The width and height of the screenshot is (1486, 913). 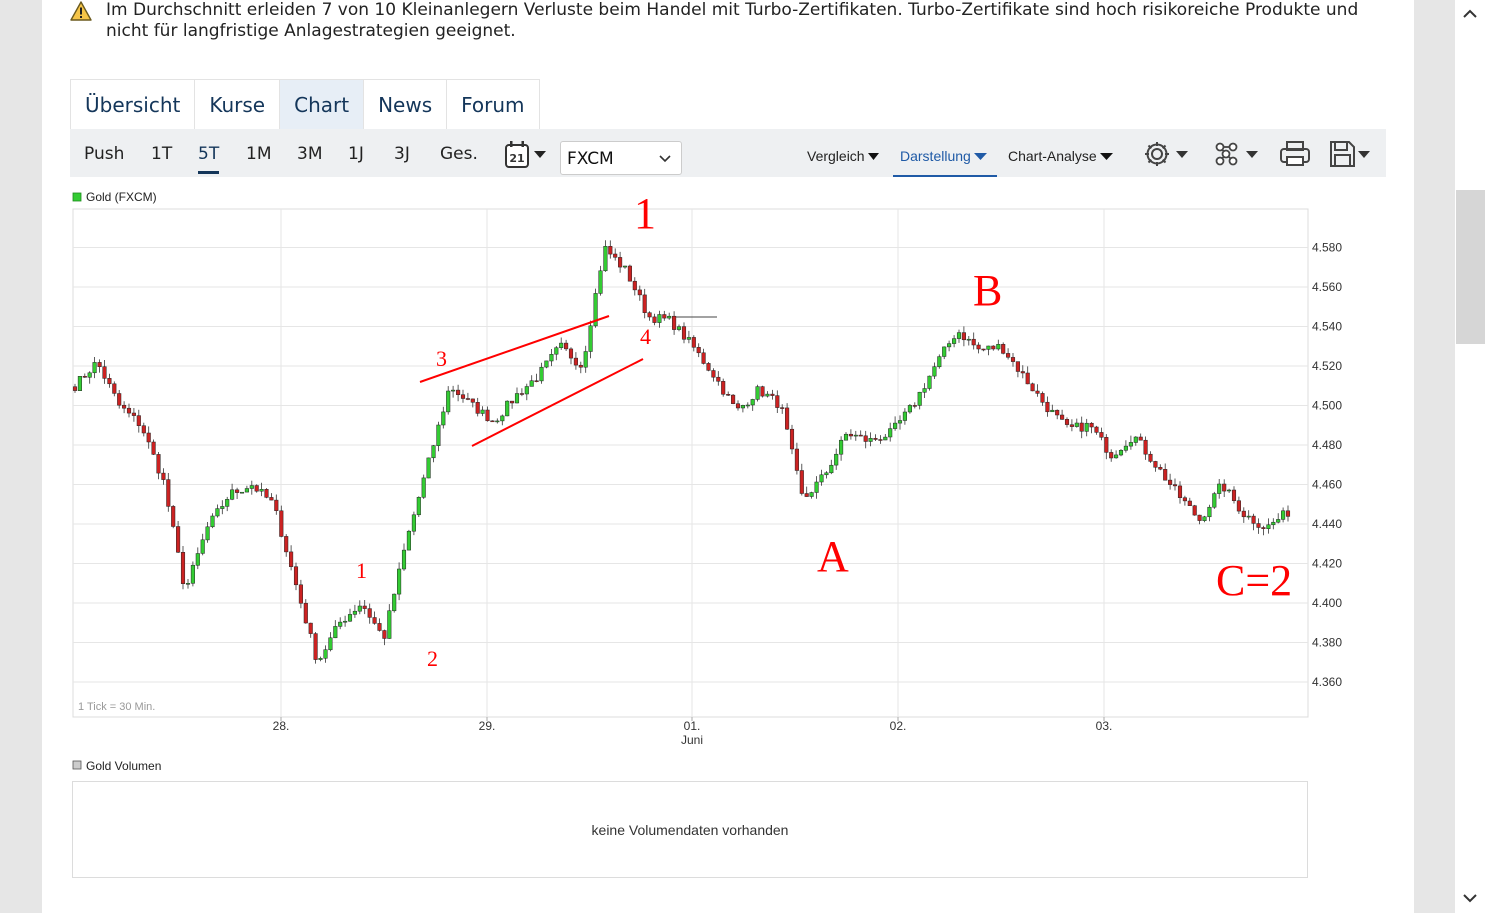 What do you see at coordinates (898, 726) in the screenshot?
I see `x-tick-label: 02.` at bounding box center [898, 726].